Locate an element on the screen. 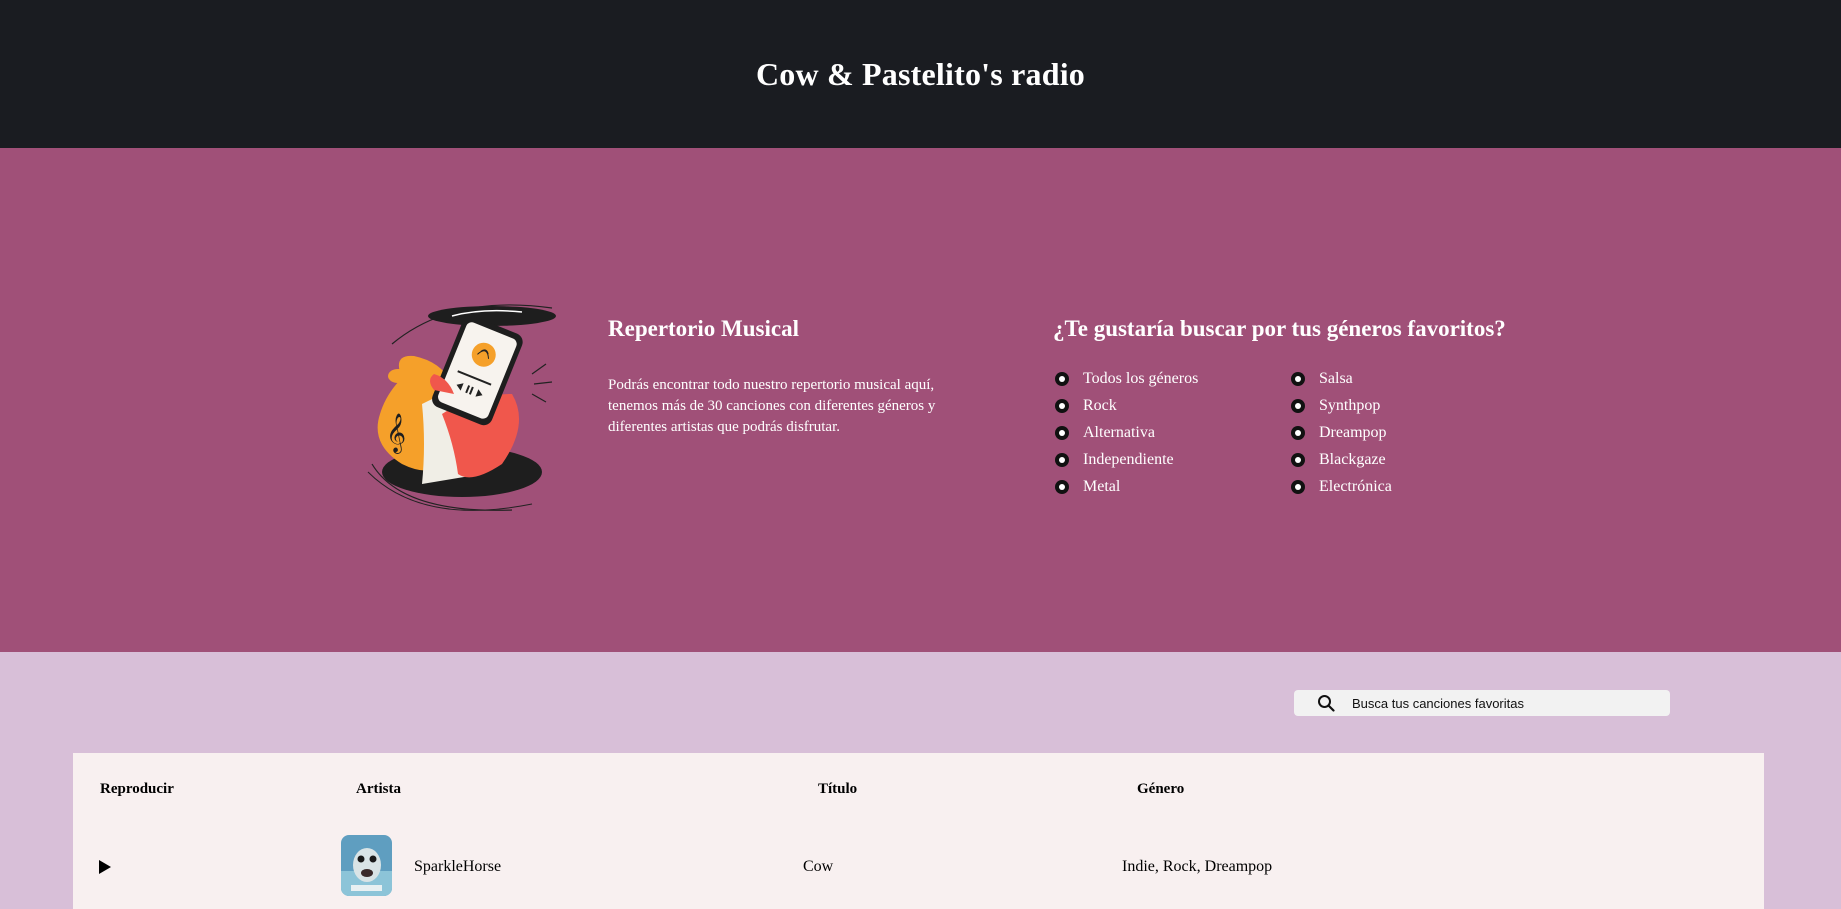 The height and width of the screenshot is (909, 1841). cell-title: Cow is located at coordinates (818, 866).